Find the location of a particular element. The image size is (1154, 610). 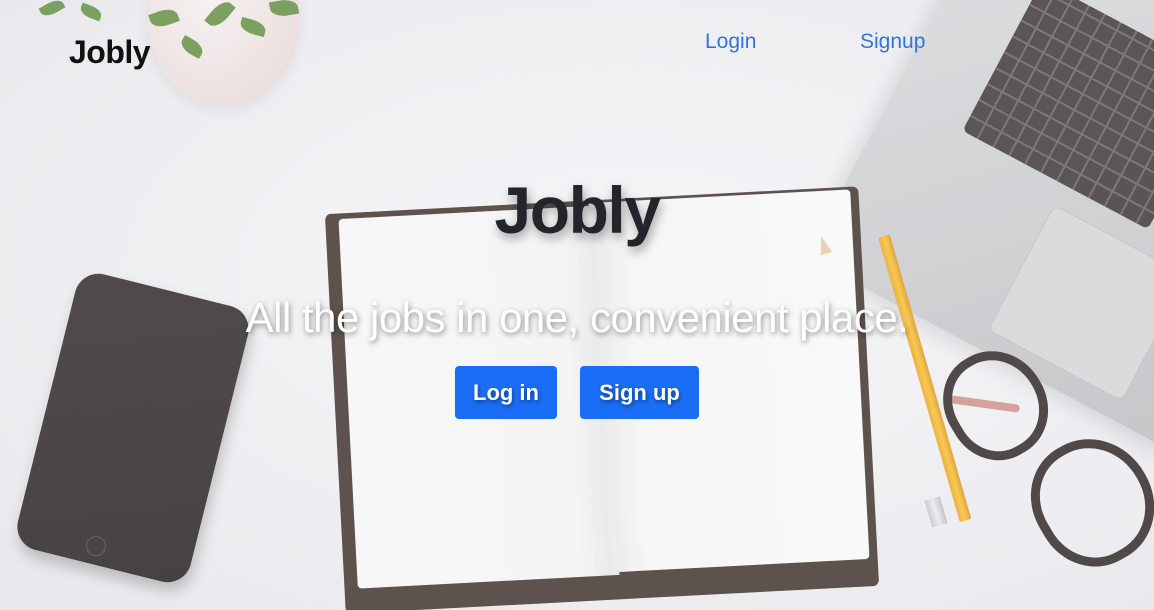

hero-title: Jobly is located at coordinates (577, 210).